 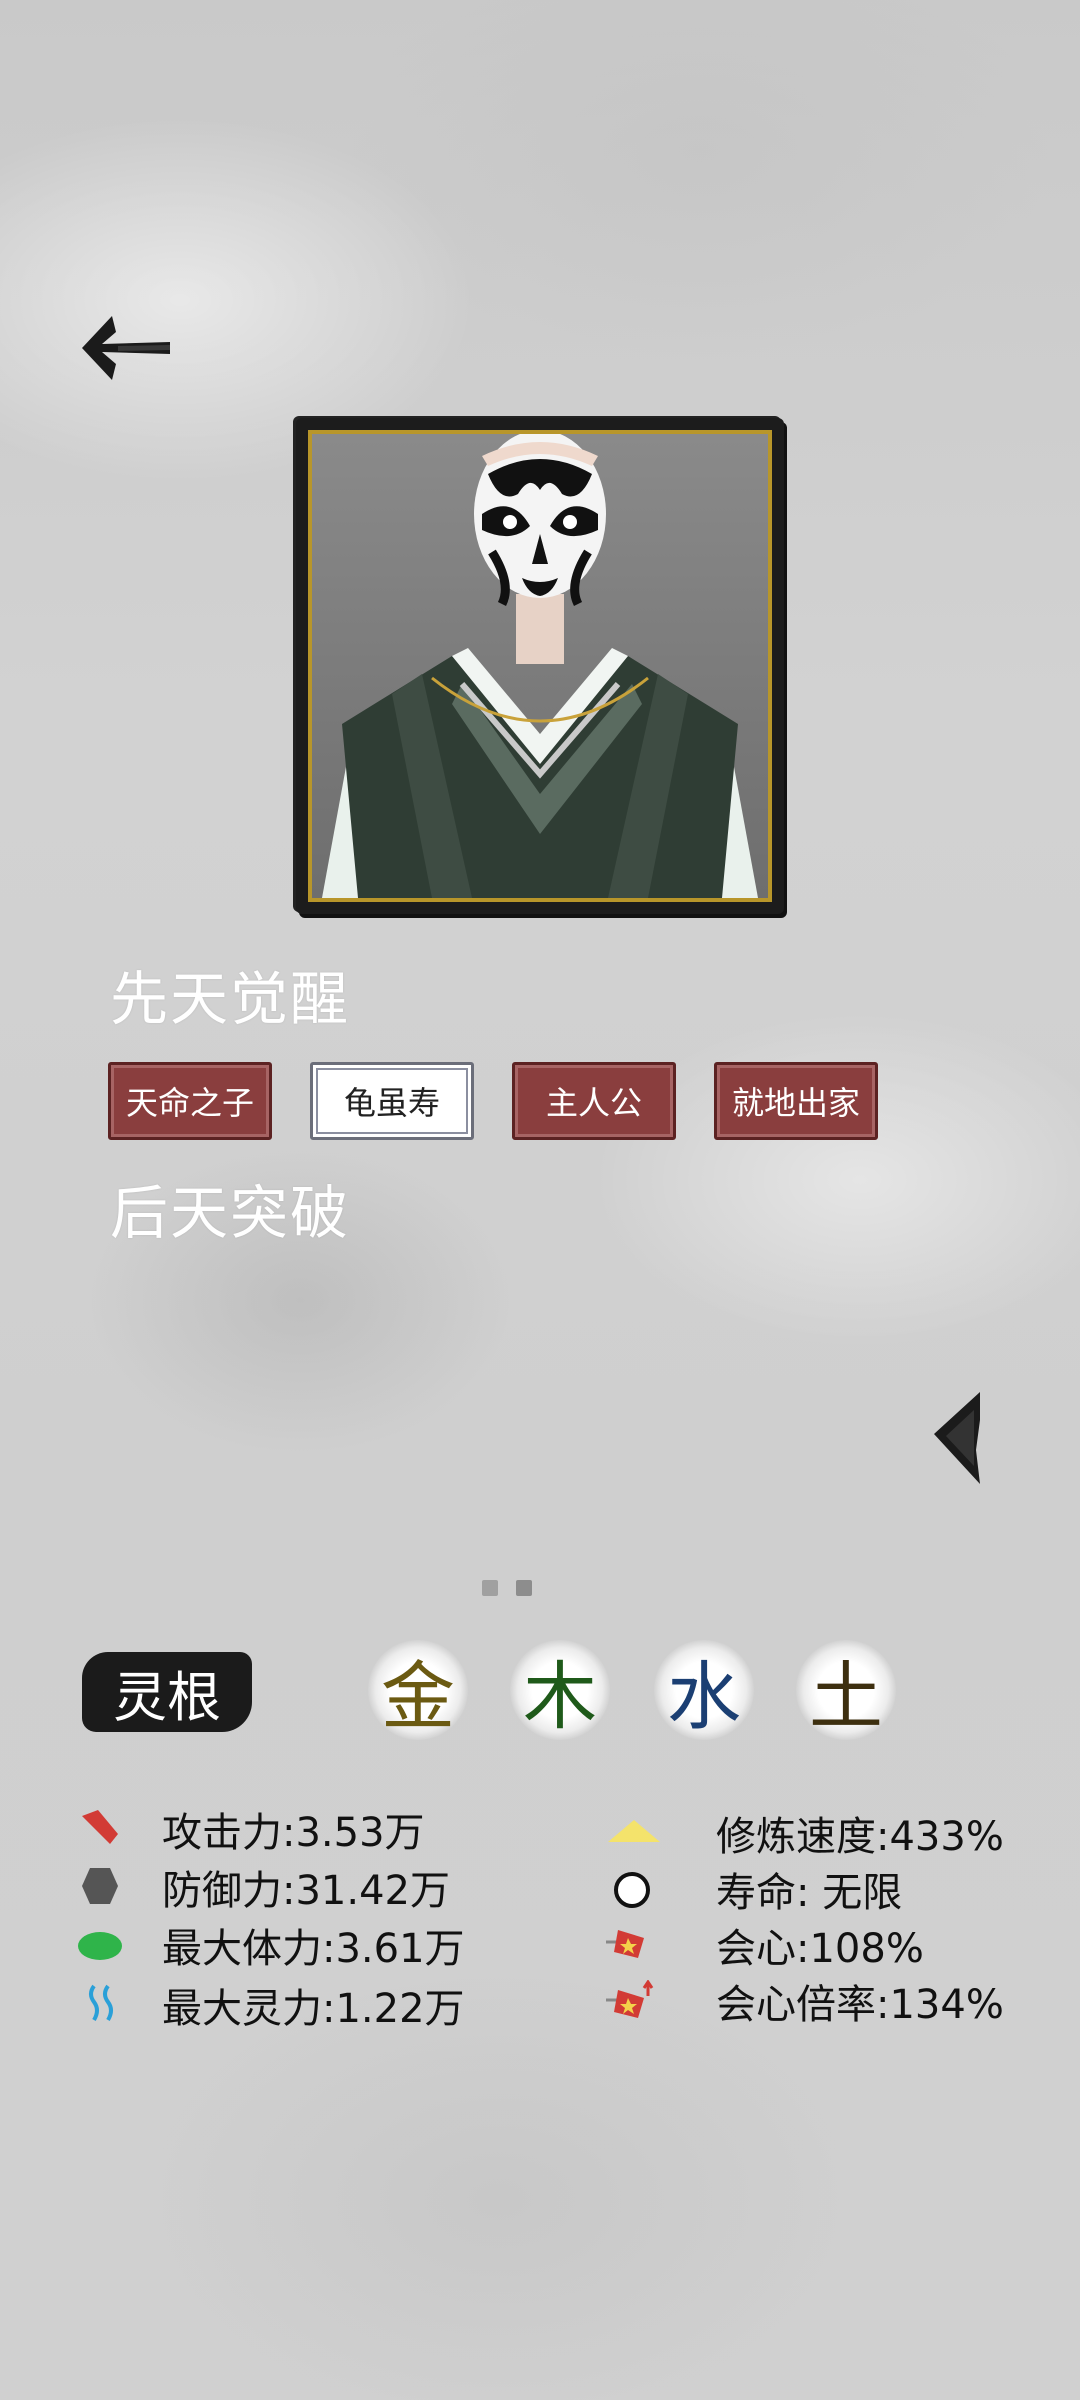 I want to click on health-icon, so click(x=100, y=1946).